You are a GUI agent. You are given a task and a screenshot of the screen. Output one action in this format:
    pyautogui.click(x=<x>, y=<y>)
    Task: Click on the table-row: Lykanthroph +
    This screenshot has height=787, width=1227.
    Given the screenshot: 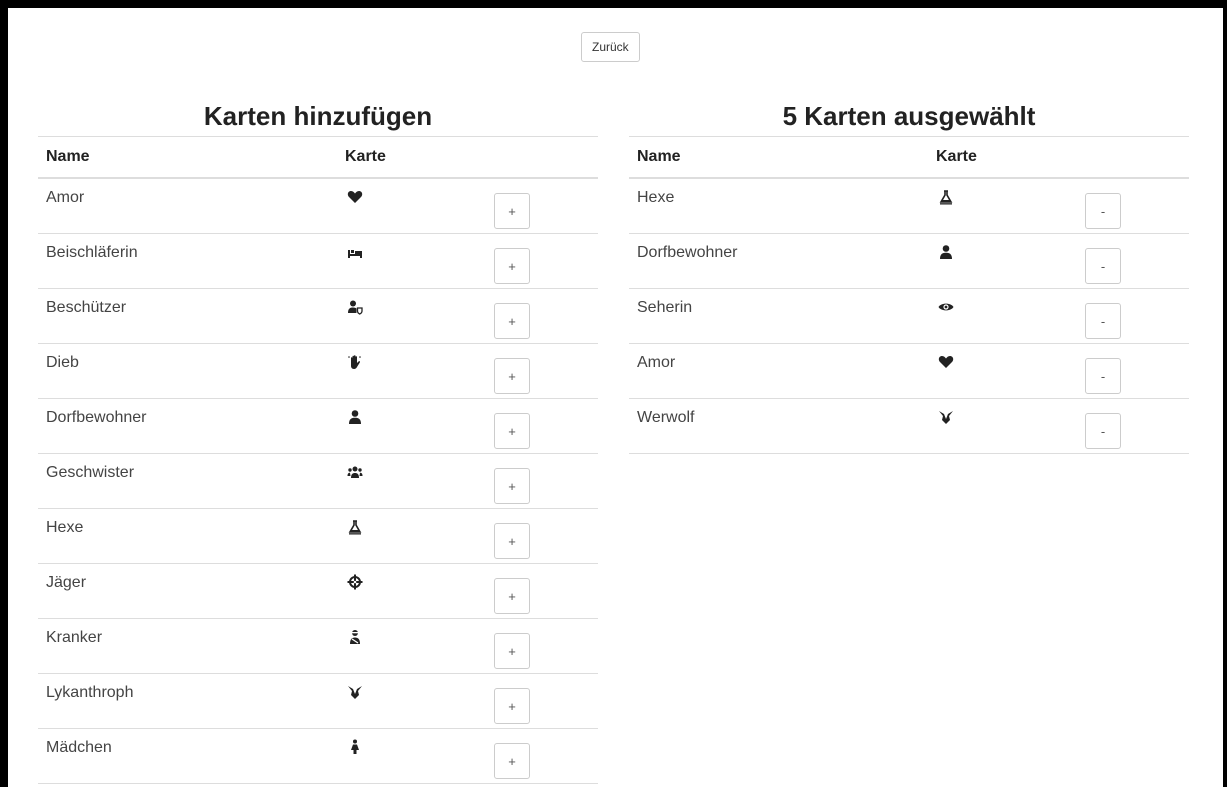 What is the action you would take?
    pyautogui.click(x=318, y=701)
    